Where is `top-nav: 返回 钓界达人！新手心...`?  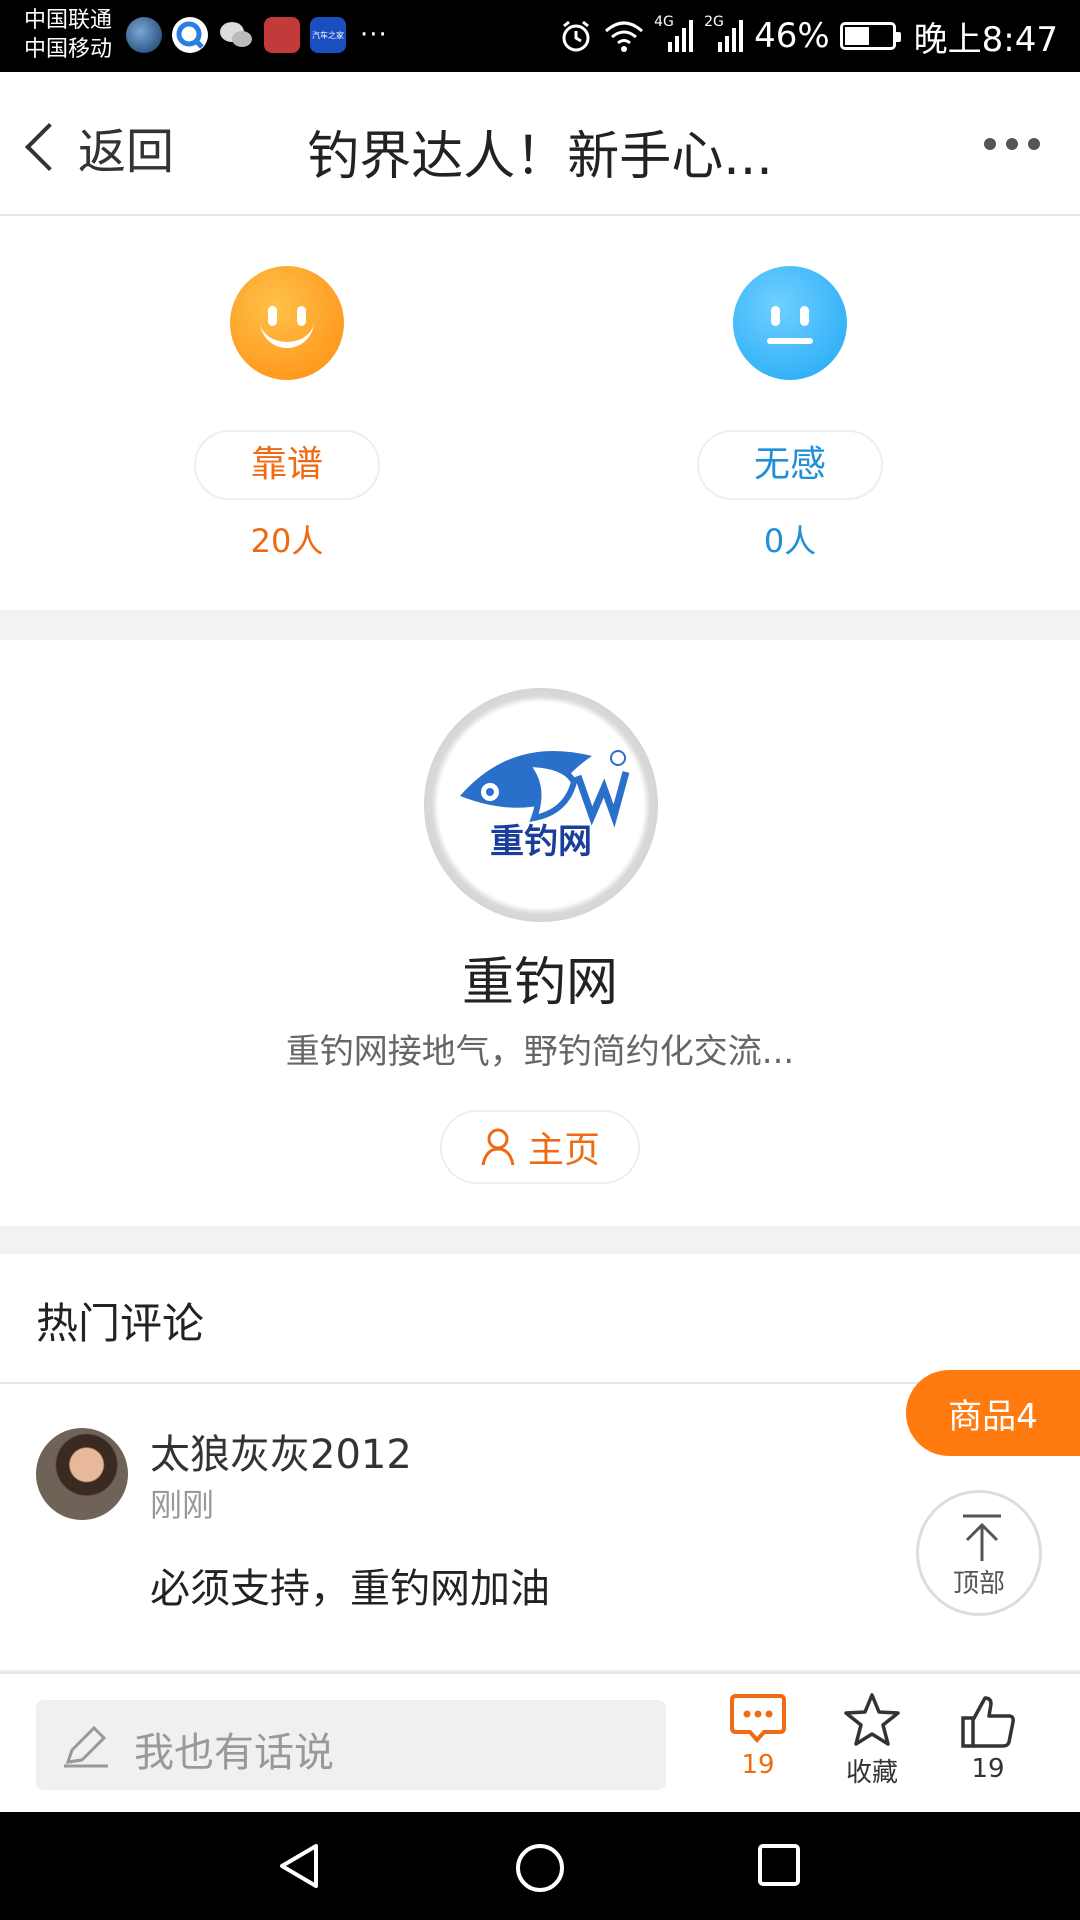 top-nav: 返回 钓界达人！新手心... is located at coordinates (540, 144).